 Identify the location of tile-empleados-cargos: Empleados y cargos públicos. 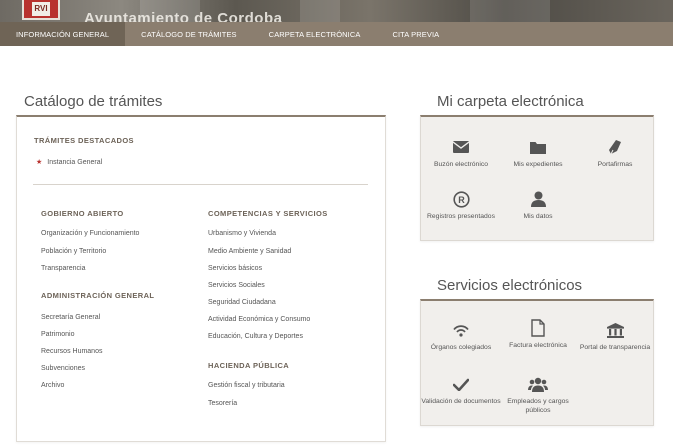
(538, 394).